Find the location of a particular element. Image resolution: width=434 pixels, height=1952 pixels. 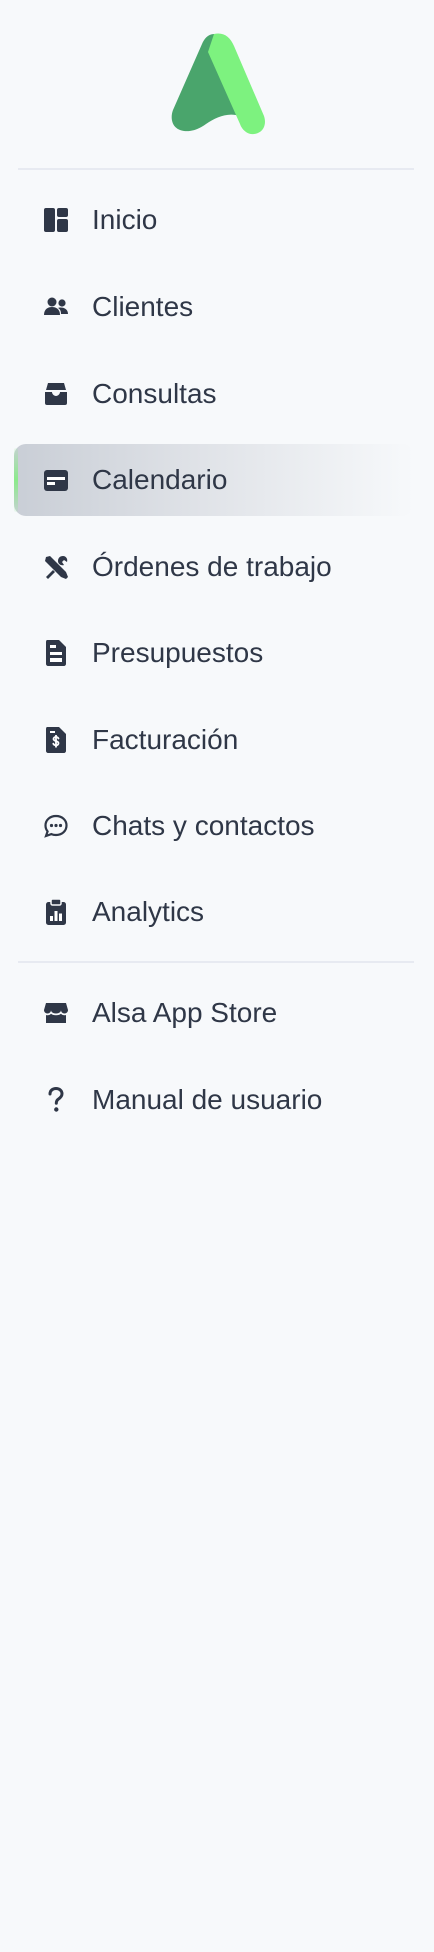

sidebar-item-label: Consultas is located at coordinates (154, 393).